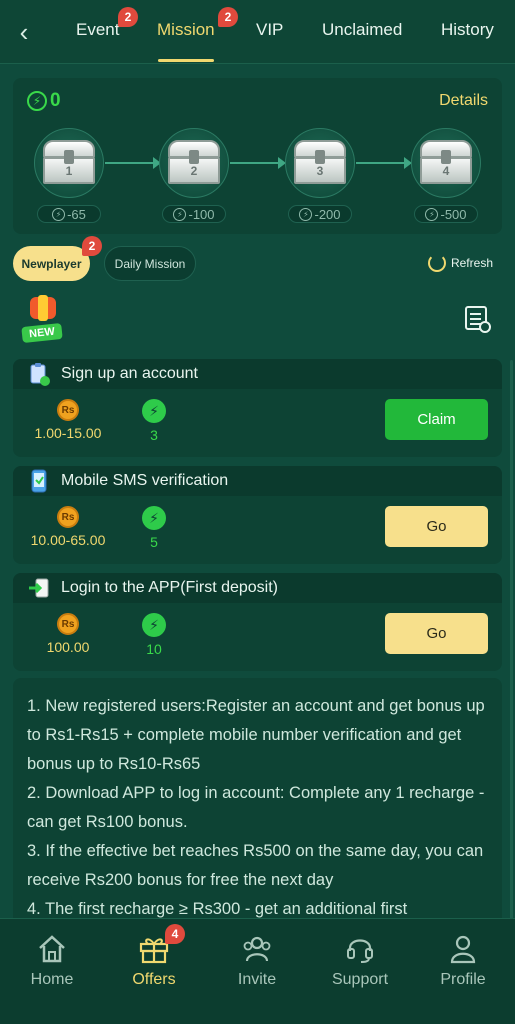  Describe the element at coordinates (257, 979) in the screenshot. I see `nav-invite-label: Invite` at that location.